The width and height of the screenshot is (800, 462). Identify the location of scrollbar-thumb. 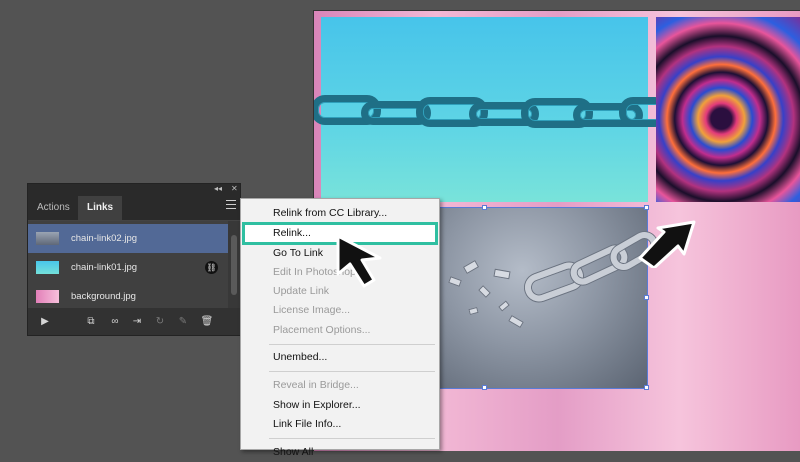
(234, 265).